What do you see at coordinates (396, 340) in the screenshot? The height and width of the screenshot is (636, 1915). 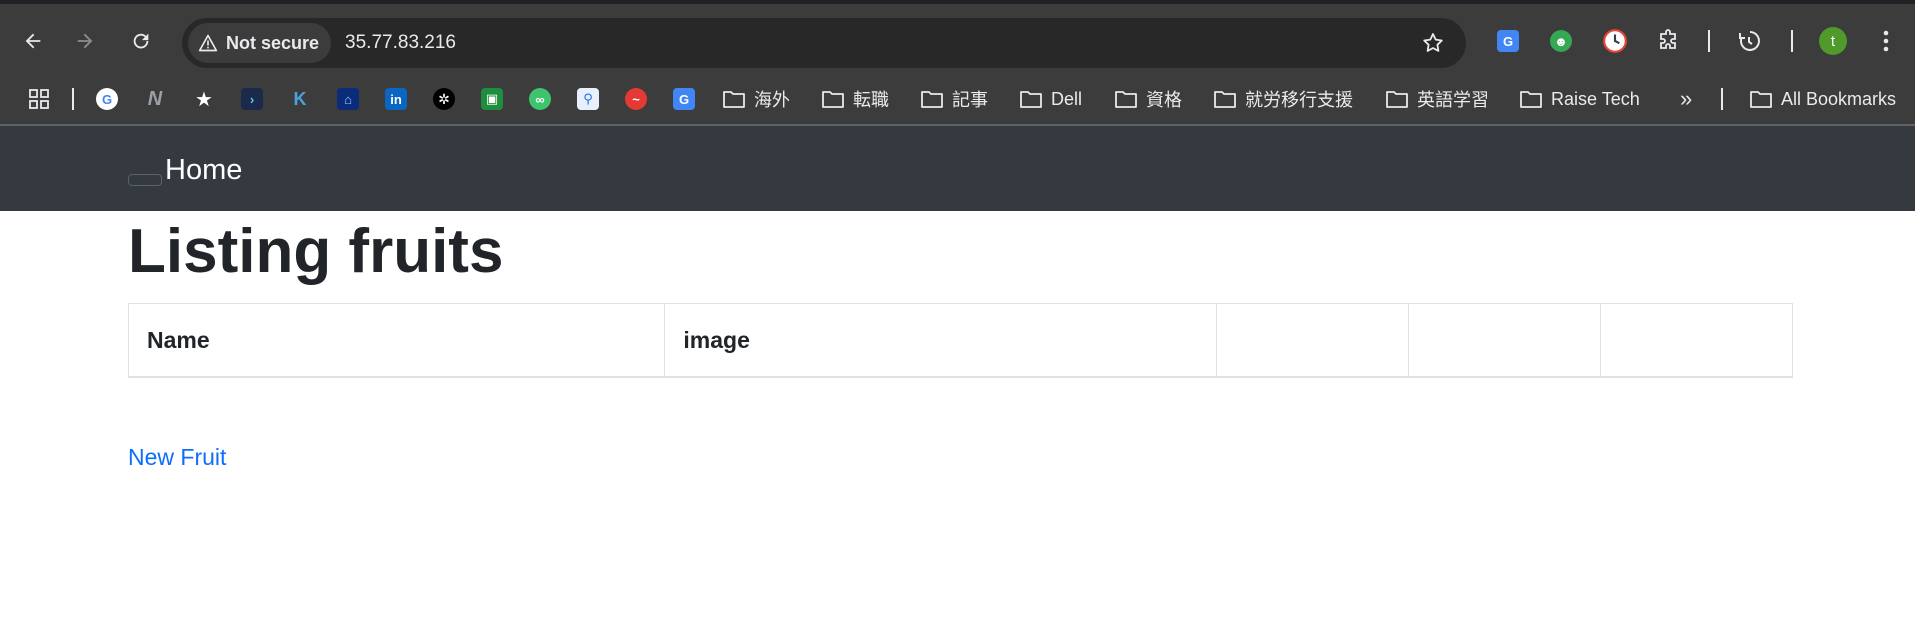 I see `column-header-name: Name` at bounding box center [396, 340].